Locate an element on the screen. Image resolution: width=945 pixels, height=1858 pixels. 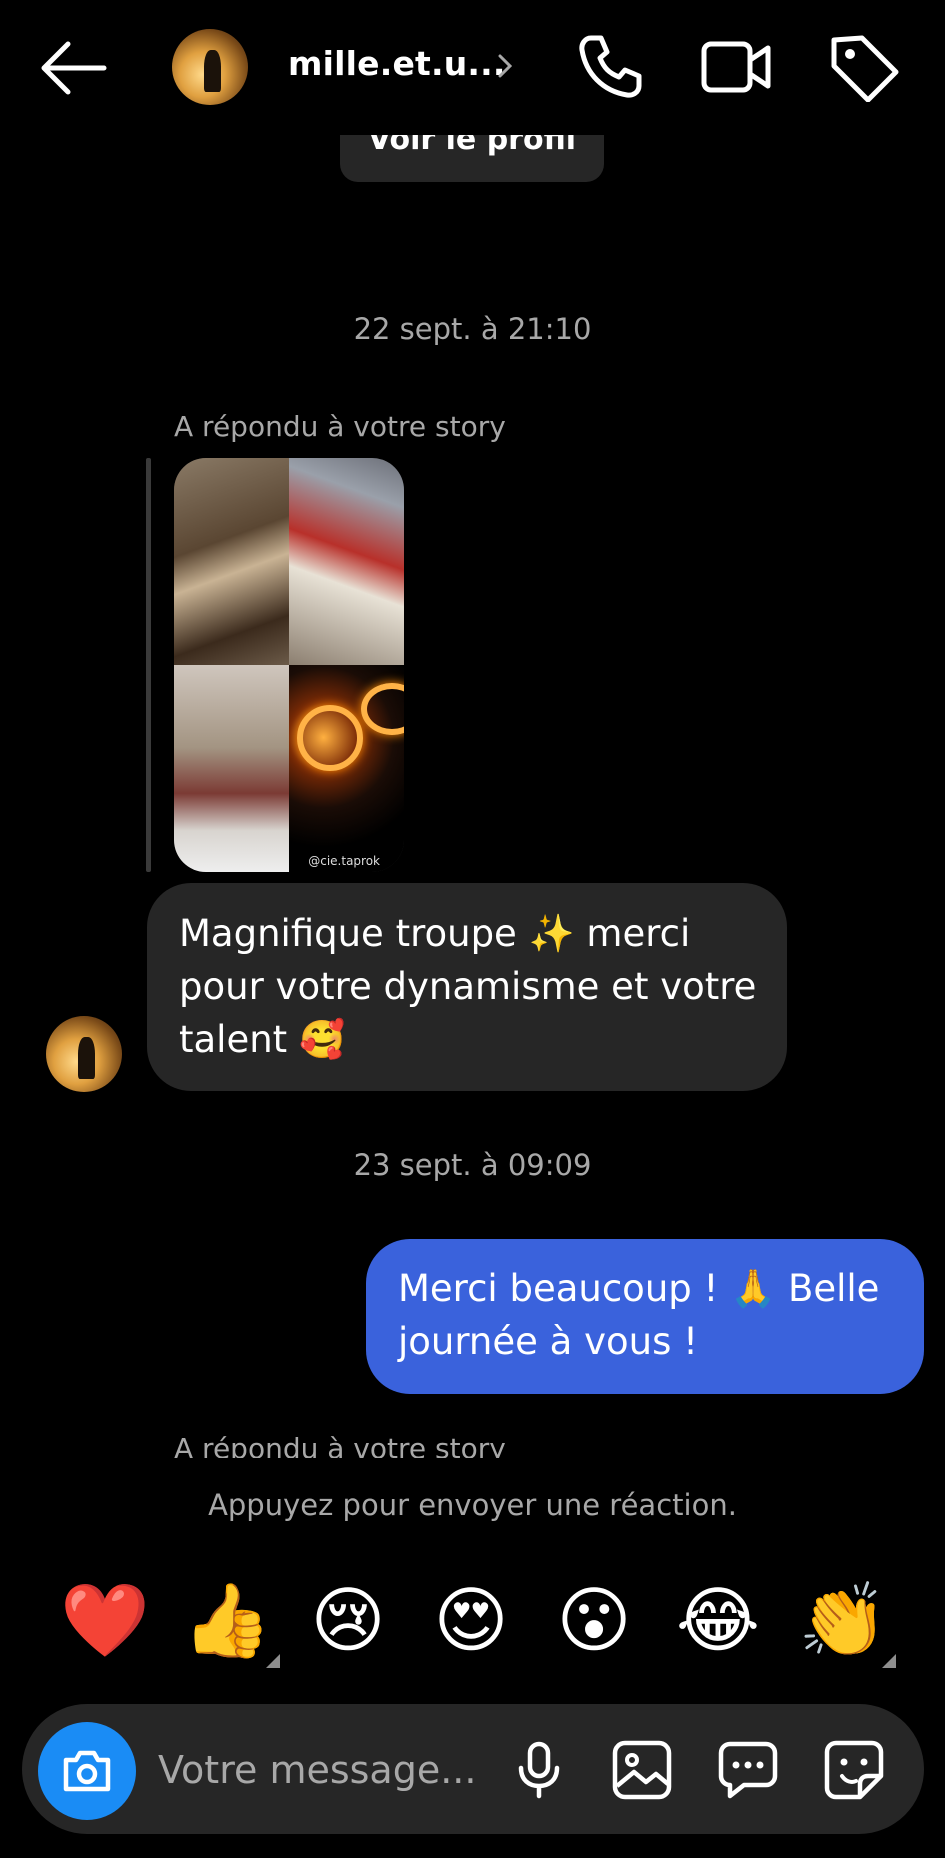
reaction-surprised: 😮 is located at coordinates (594, 1620).